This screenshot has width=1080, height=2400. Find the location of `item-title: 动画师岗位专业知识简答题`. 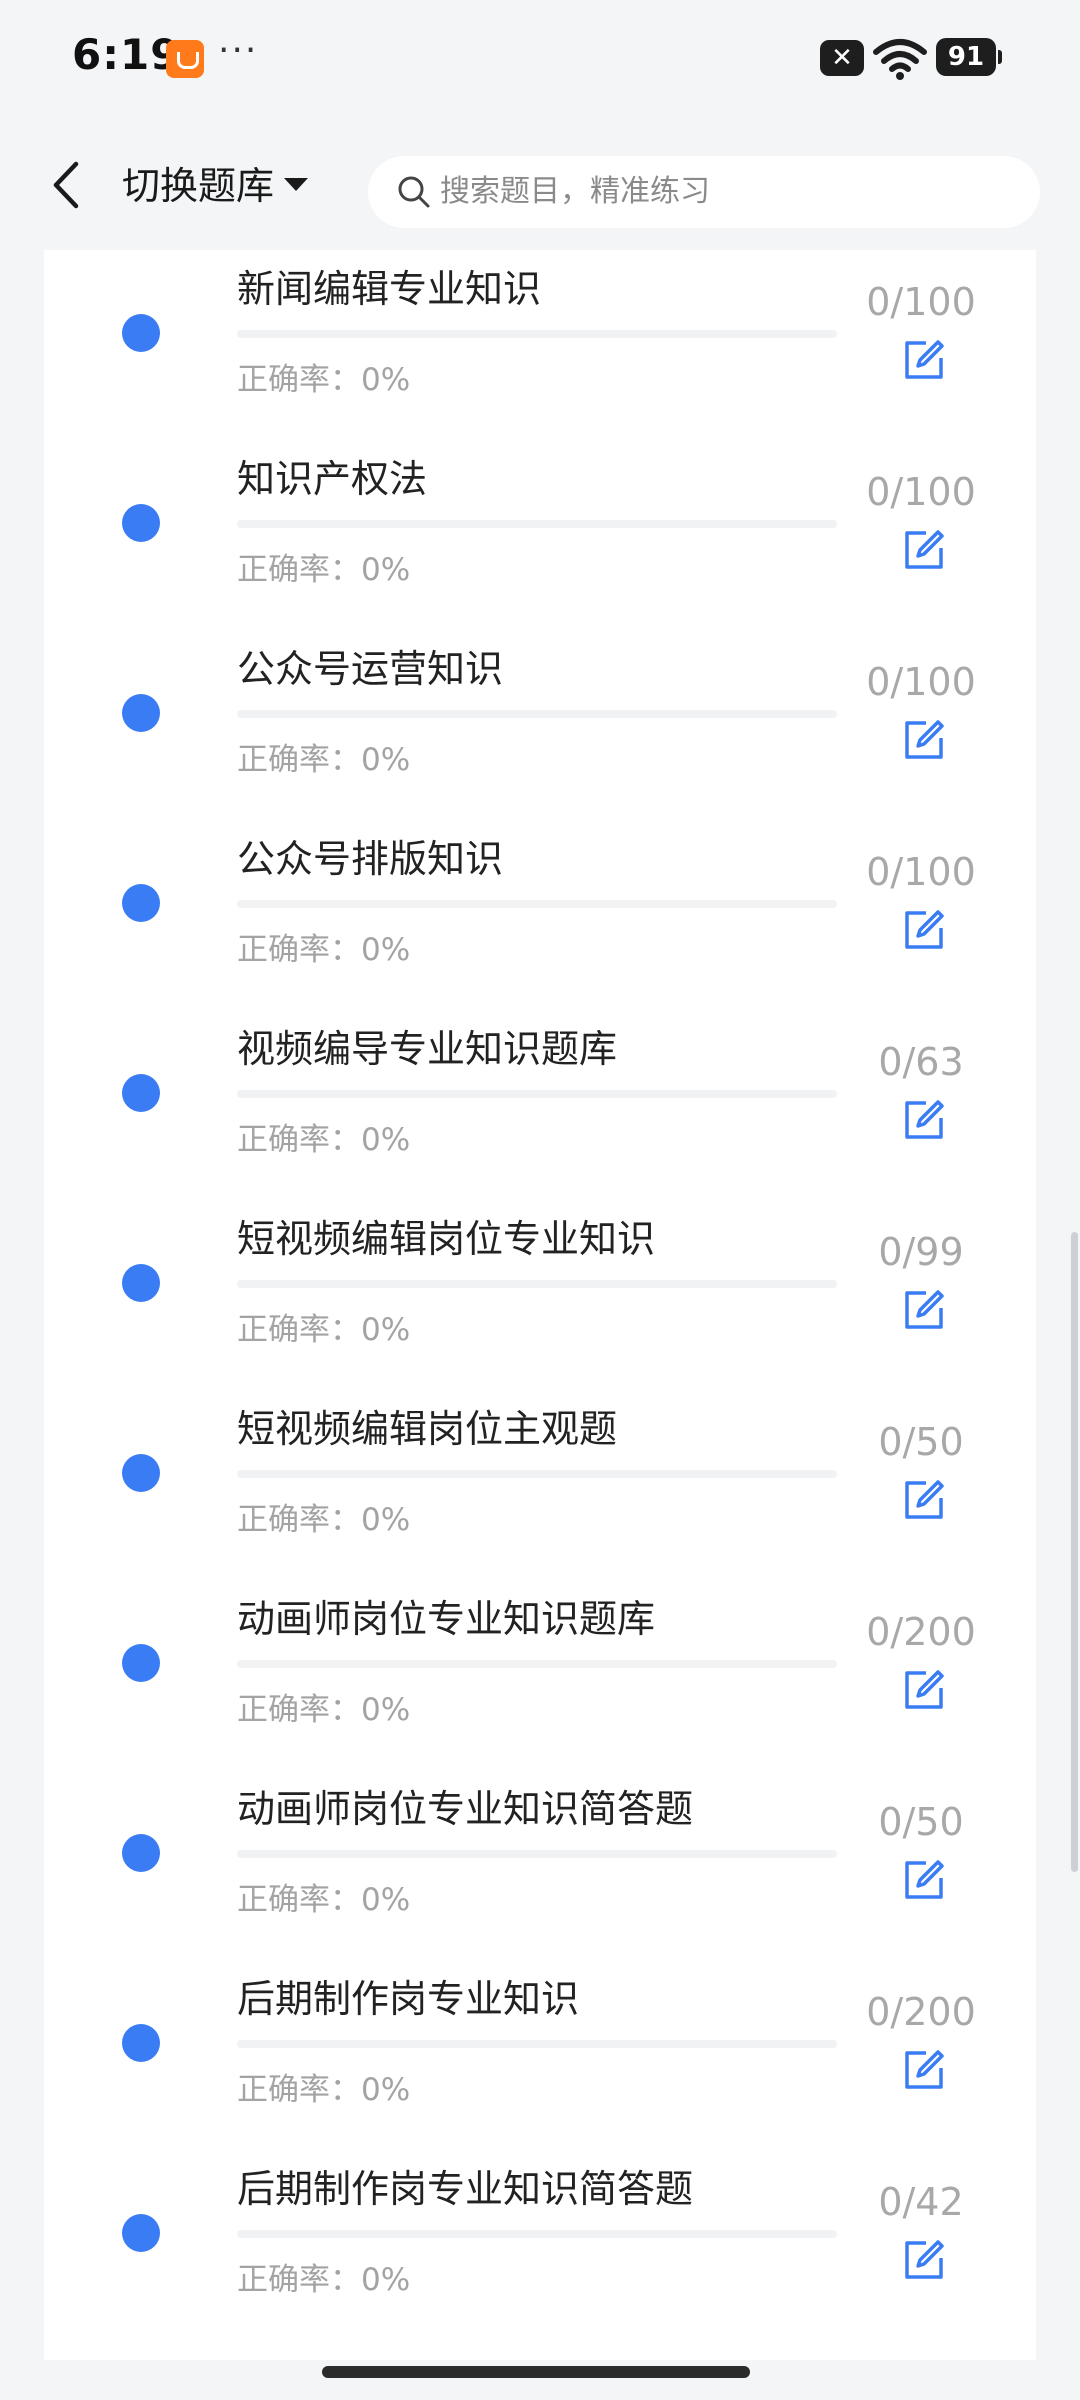

item-title: 动画师岗位专业知识简答题 is located at coordinates (465, 1809).